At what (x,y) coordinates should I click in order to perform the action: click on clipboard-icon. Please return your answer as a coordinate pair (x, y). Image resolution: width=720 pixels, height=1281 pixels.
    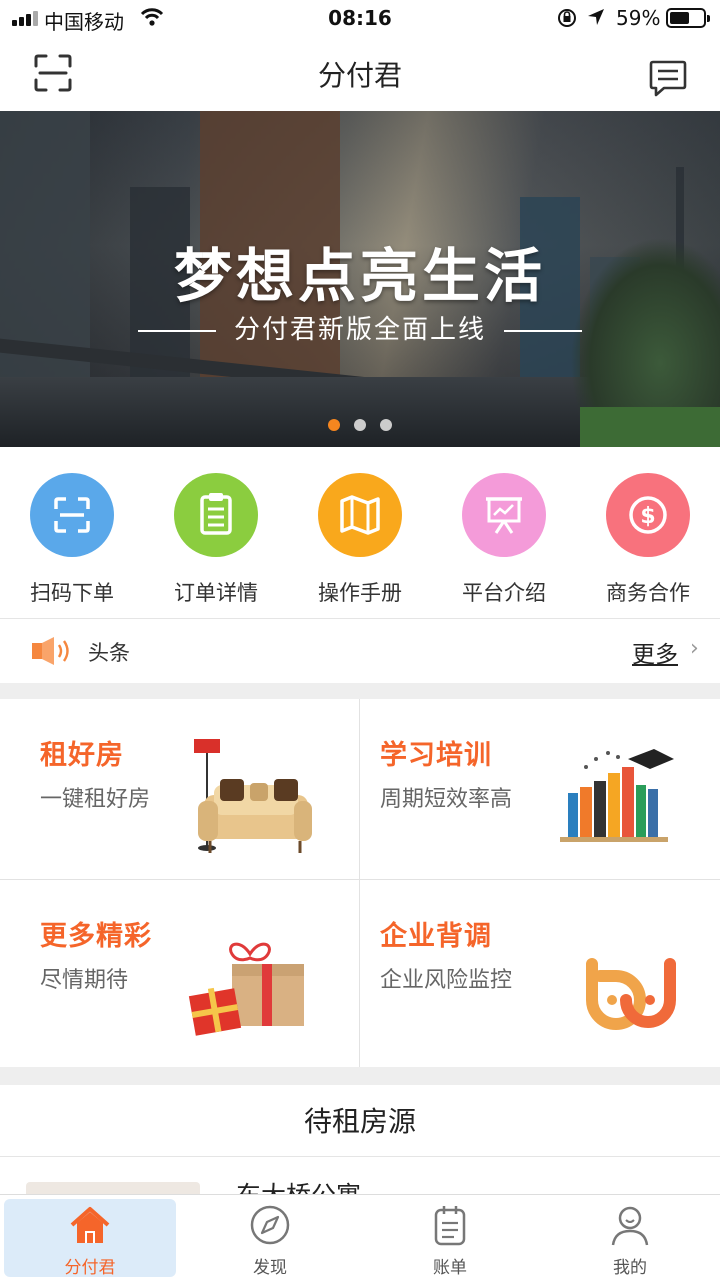
    Looking at the image, I should click on (216, 515).